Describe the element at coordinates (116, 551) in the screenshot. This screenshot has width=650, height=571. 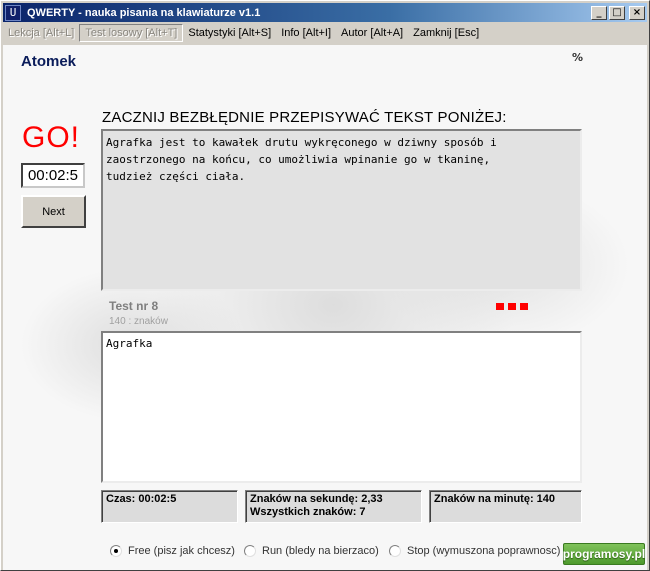
I see `radio-selected-icon` at that location.